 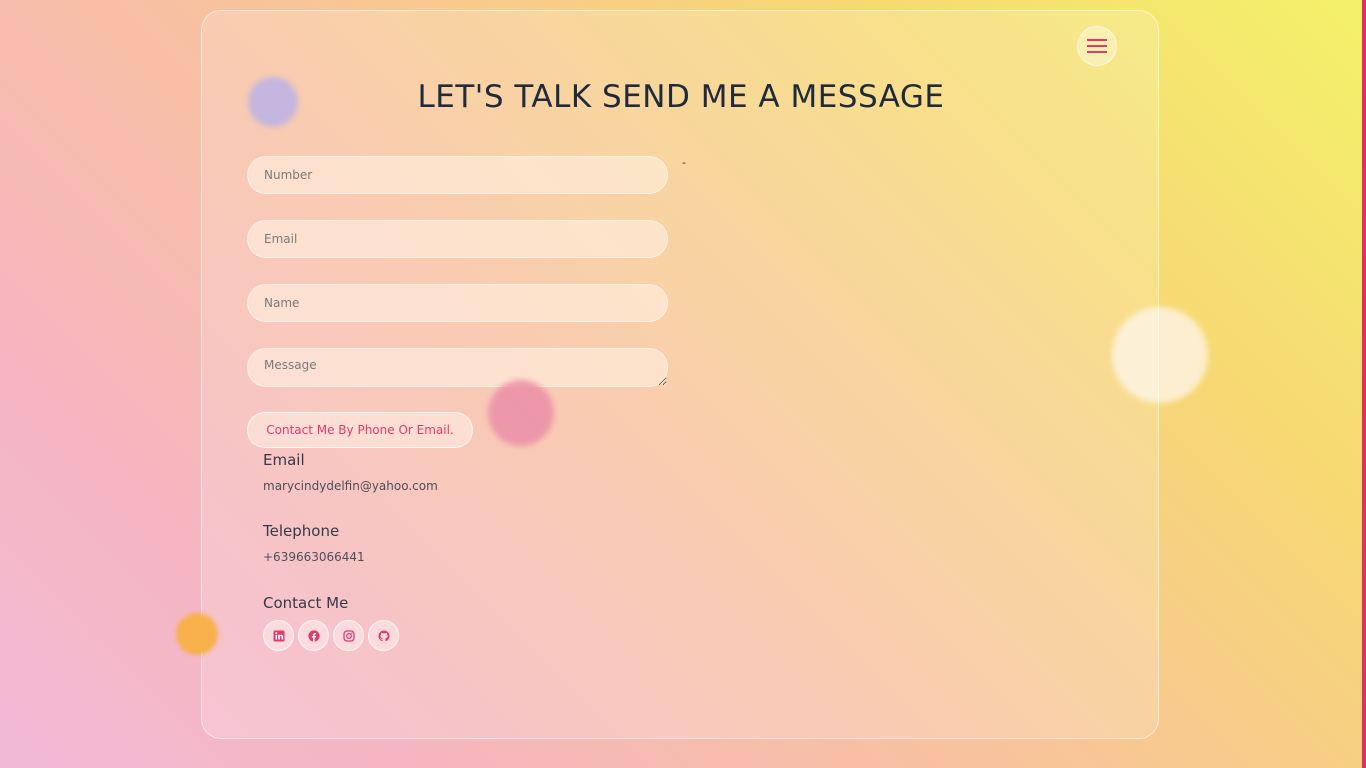 I want to click on github-link, so click(x=383, y=635).